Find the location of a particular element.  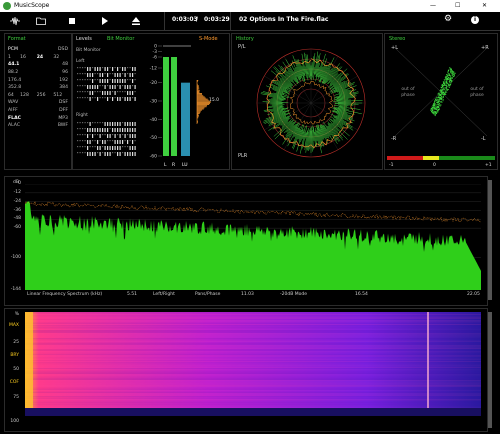

rate-88: 88.2 is located at coordinates (13, 73).